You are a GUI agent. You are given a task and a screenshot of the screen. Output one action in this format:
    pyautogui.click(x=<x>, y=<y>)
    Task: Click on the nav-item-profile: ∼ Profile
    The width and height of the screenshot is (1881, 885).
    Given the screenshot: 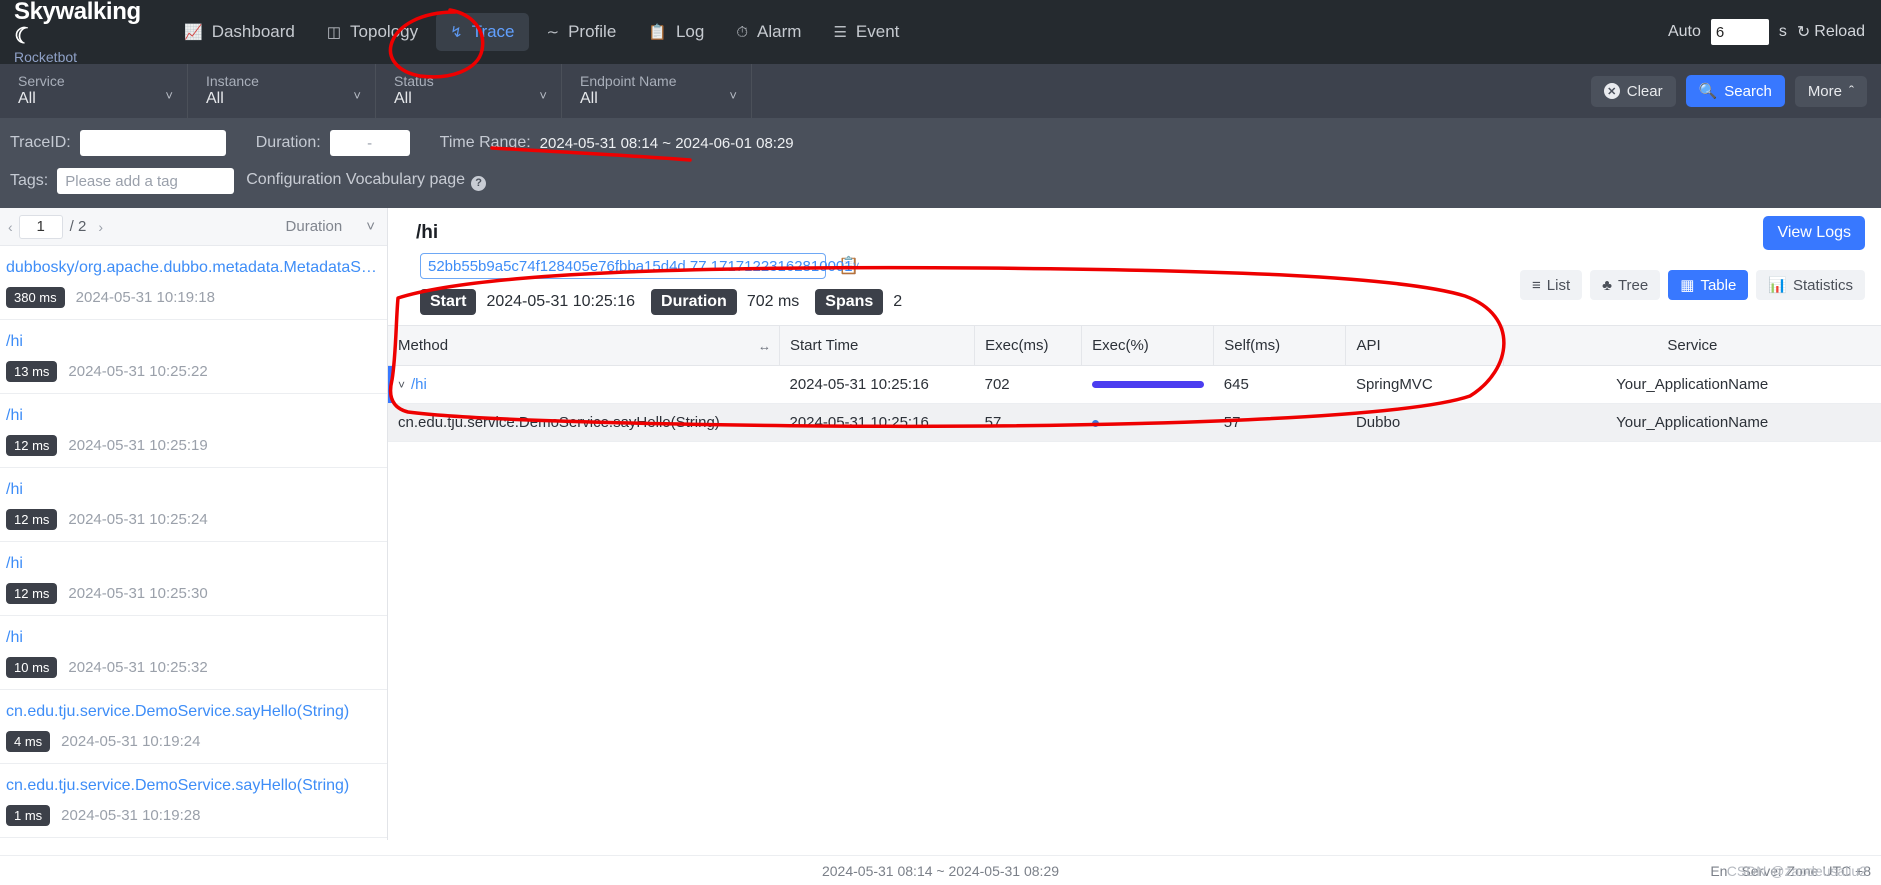 What is the action you would take?
    pyautogui.click(x=582, y=32)
    